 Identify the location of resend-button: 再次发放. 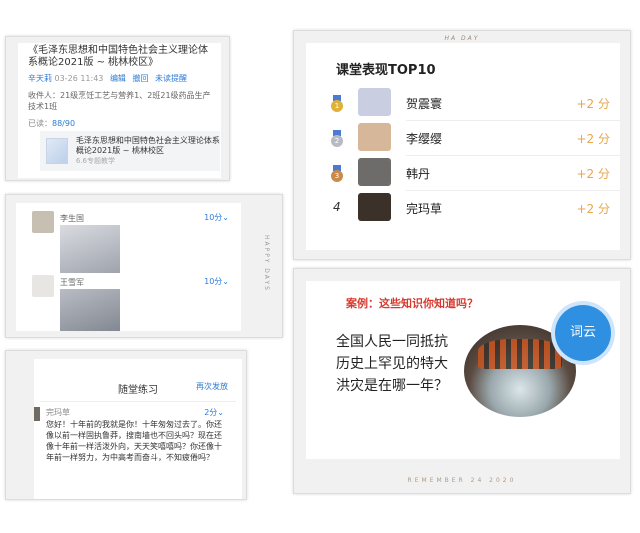
(212, 386).